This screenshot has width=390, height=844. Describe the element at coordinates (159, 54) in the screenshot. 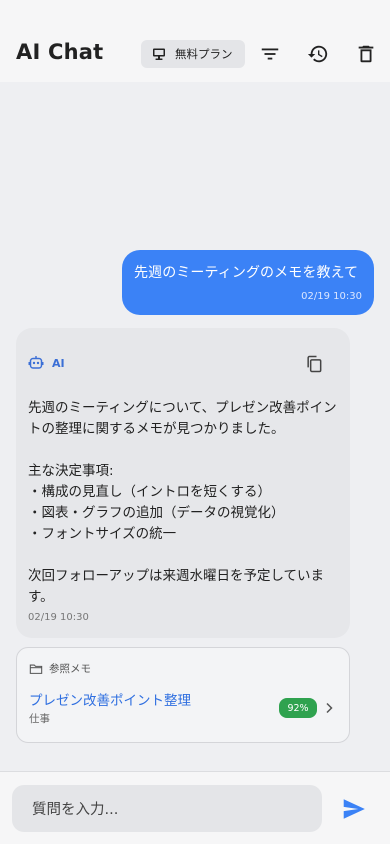

I see `monitor-icon` at that location.